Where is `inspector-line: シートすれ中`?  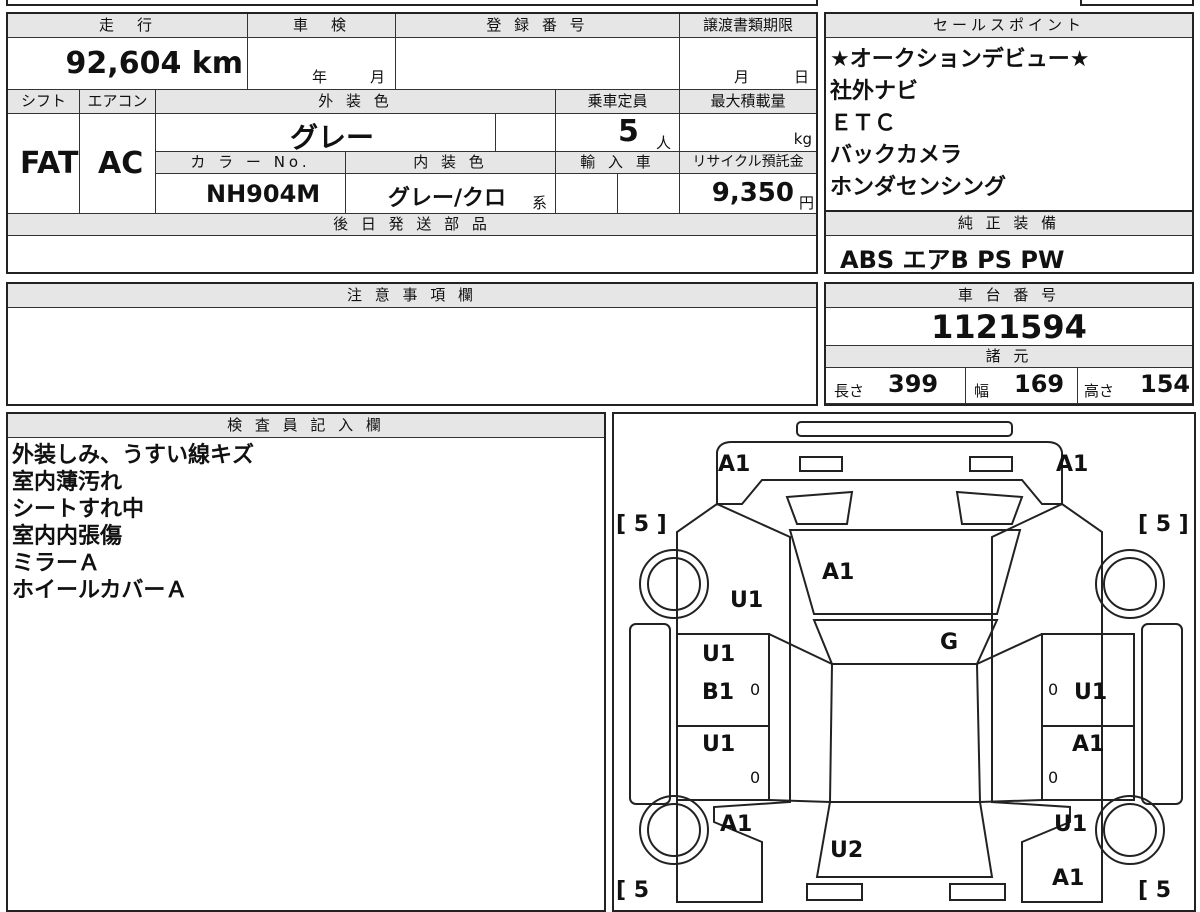 inspector-line: シートすれ中 is located at coordinates (78, 509).